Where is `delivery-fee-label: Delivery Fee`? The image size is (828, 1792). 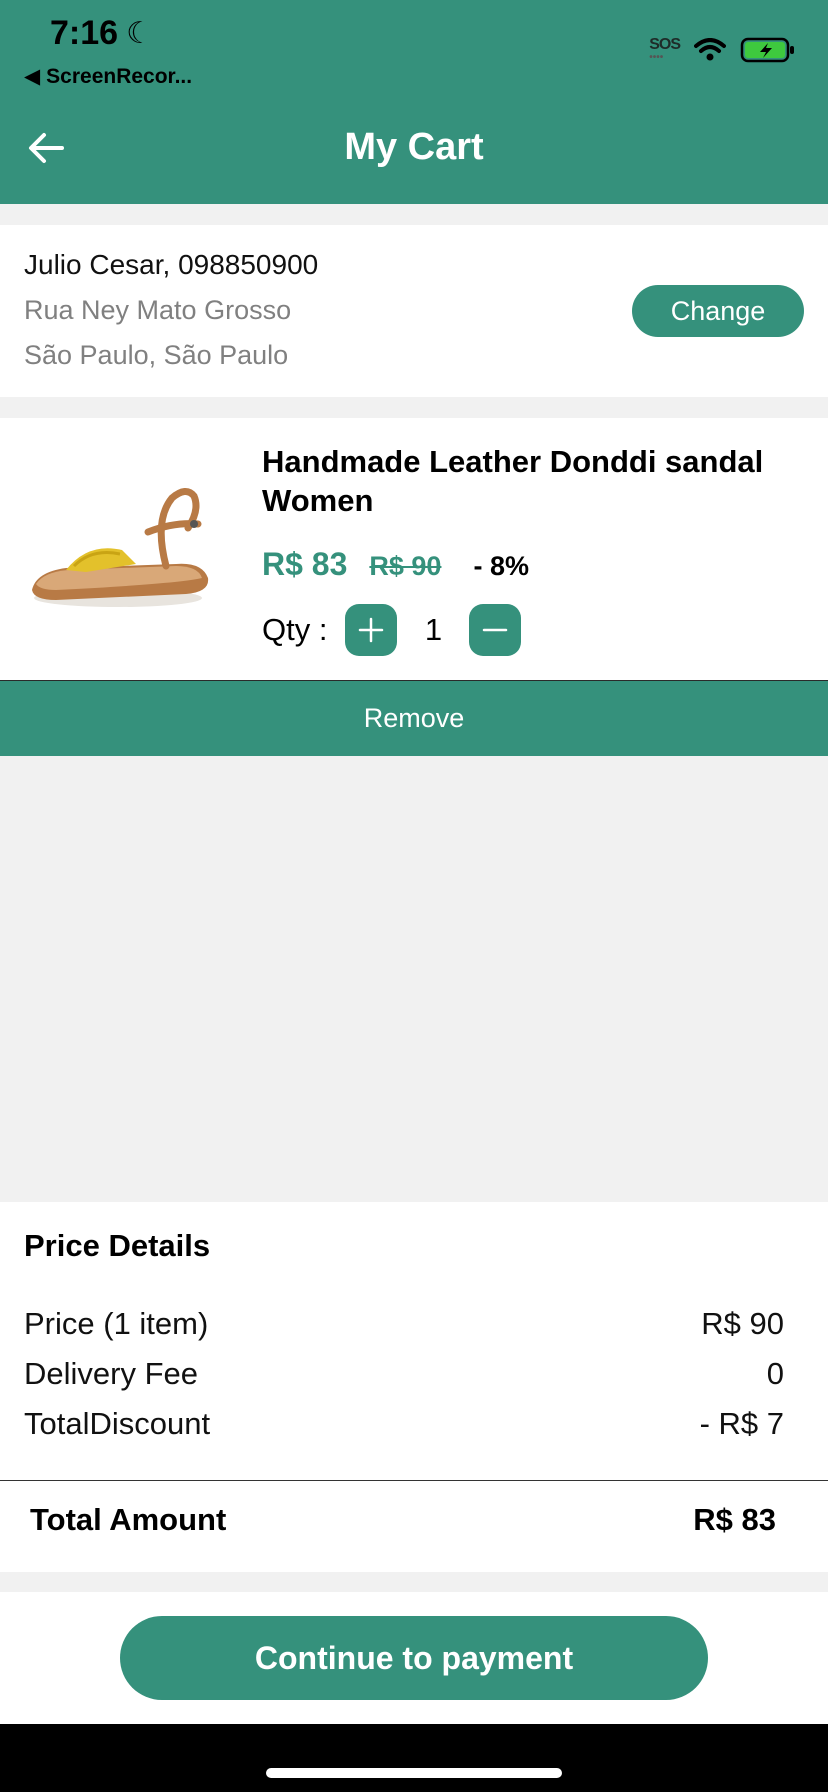 delivery-fee-label: Delivery Fee is located at coordinates (111, 1373).